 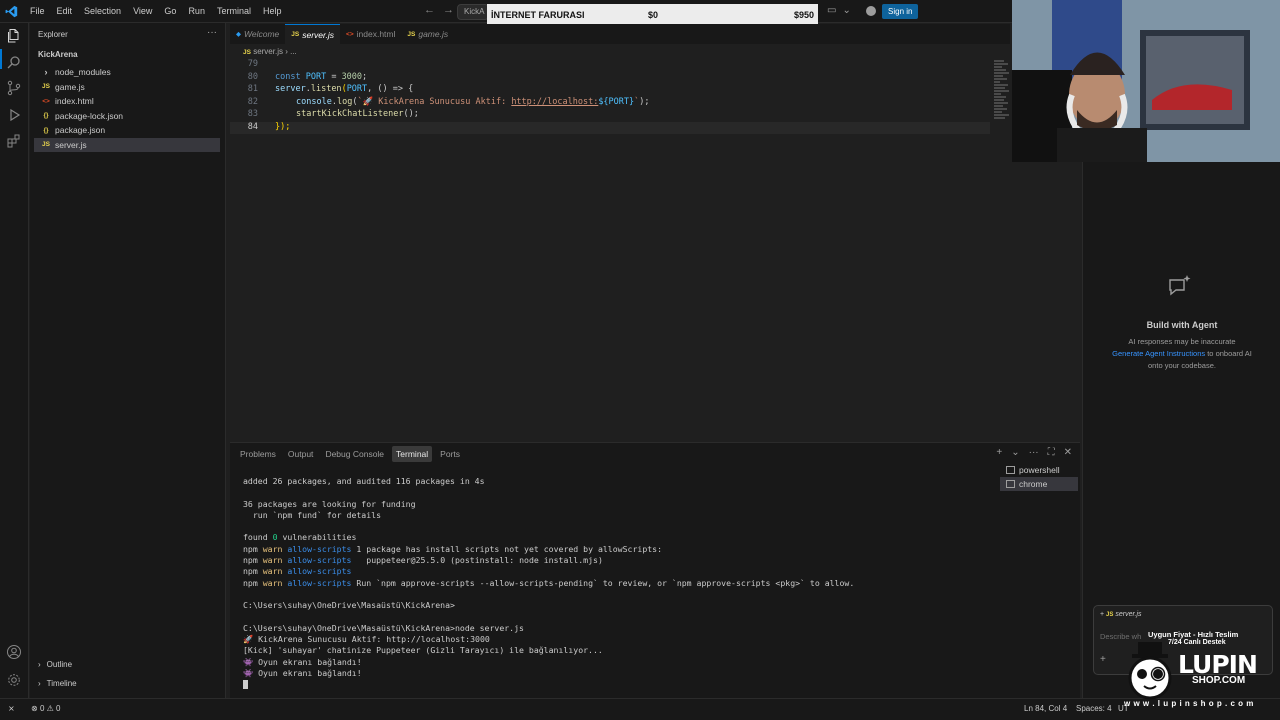 What do you see at coordinates (999, 452) in the screenshot?
I see `new-terminal-icon: +` at bounding box center [999, 452].